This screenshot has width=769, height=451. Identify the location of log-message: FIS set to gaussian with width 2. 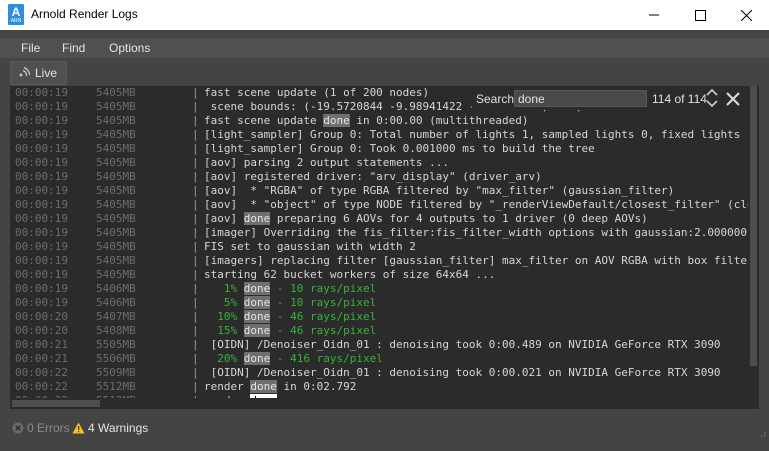
(310, 246).